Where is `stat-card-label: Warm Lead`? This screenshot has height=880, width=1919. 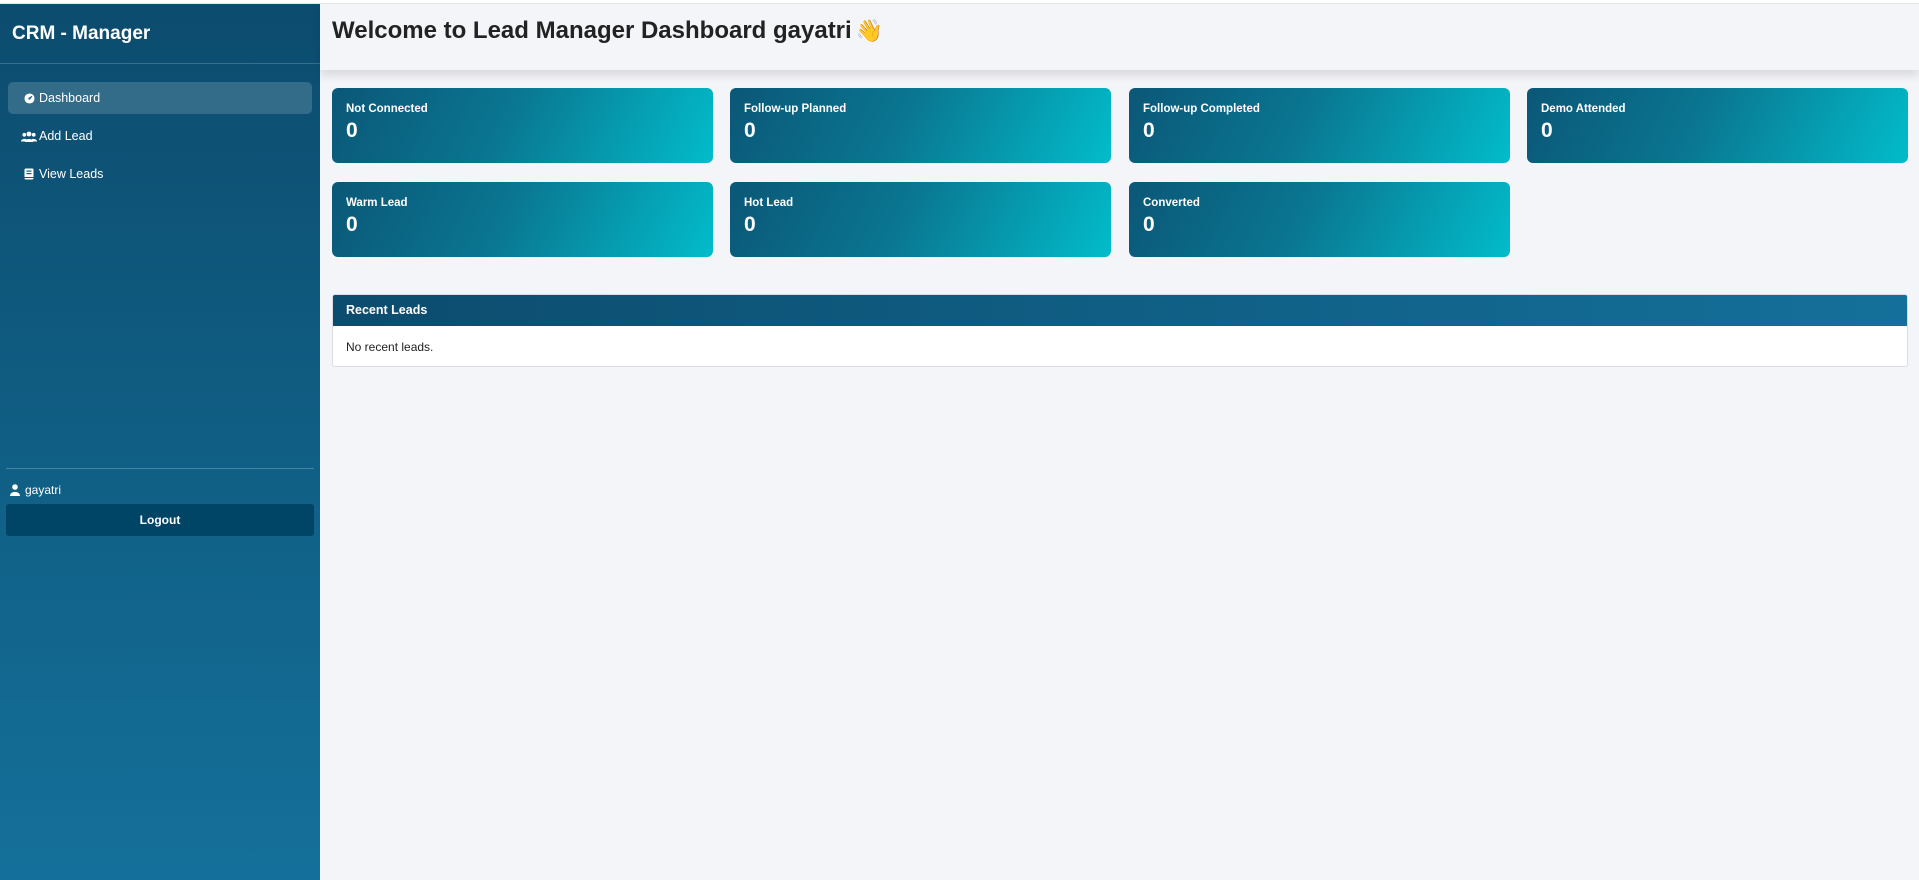
stat-card-label: Warm Lead is located at coordinates (377, 203).